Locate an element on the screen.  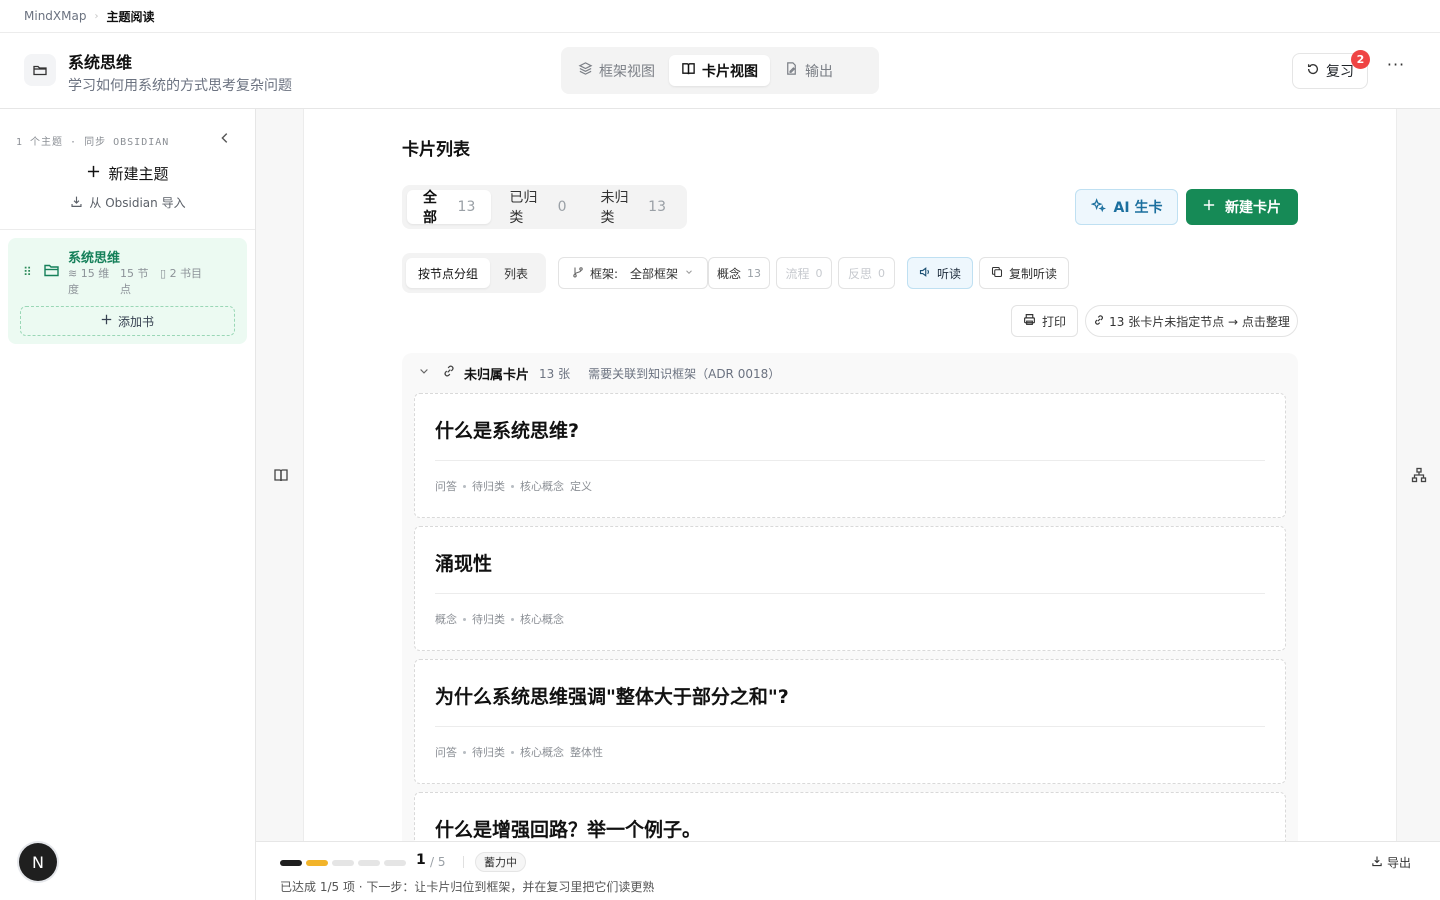
card-title: 什么是增强回路？举一个例子。 is located at coordinates (568, 830).